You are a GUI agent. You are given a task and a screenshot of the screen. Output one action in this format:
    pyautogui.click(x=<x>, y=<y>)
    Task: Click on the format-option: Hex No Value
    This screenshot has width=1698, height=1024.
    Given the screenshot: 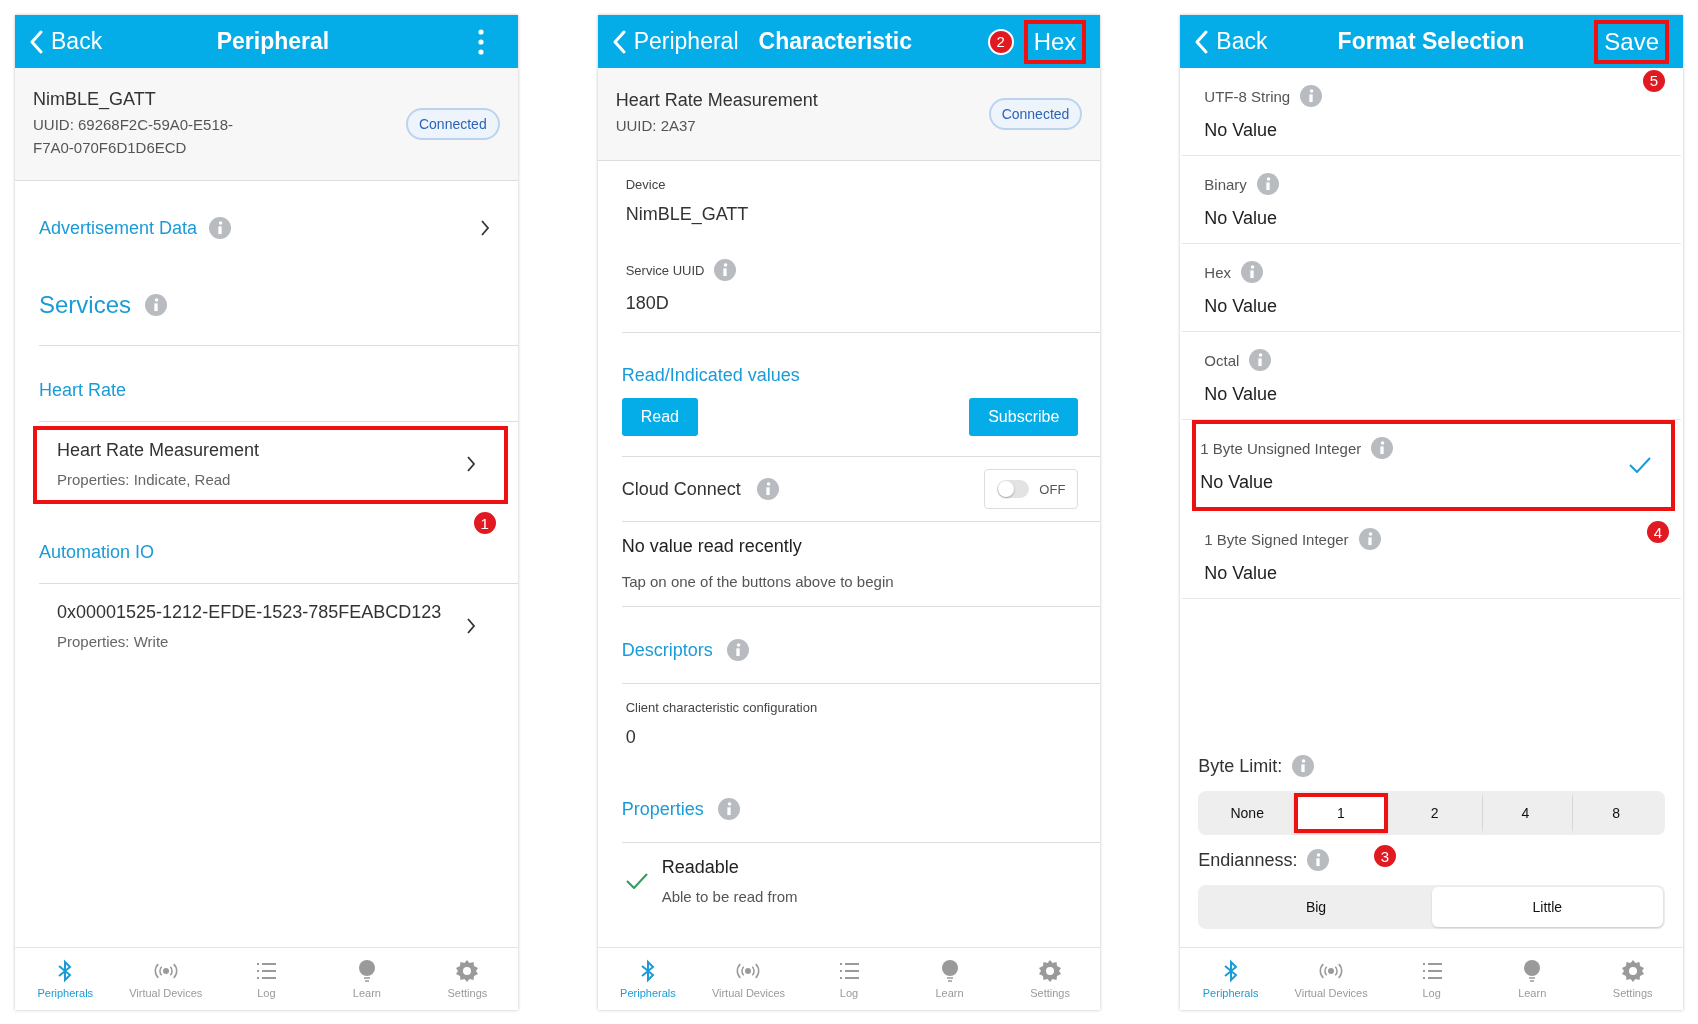 What is the action you would take?
    pyautogui.click(x=1431, y=288)
    